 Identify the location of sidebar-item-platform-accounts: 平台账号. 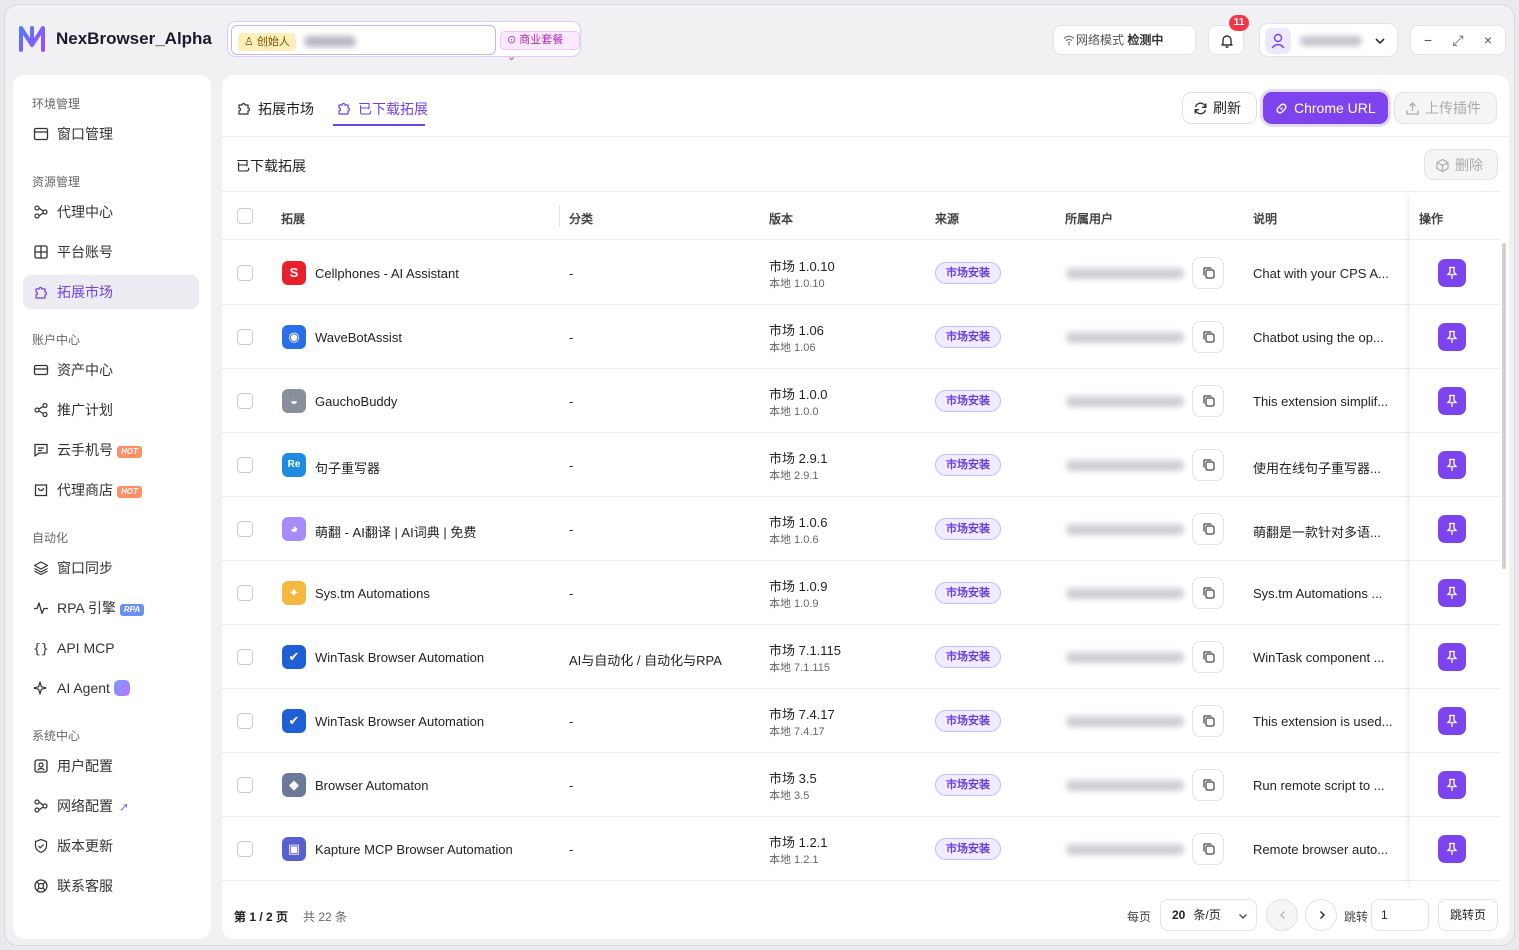
(111, 252).